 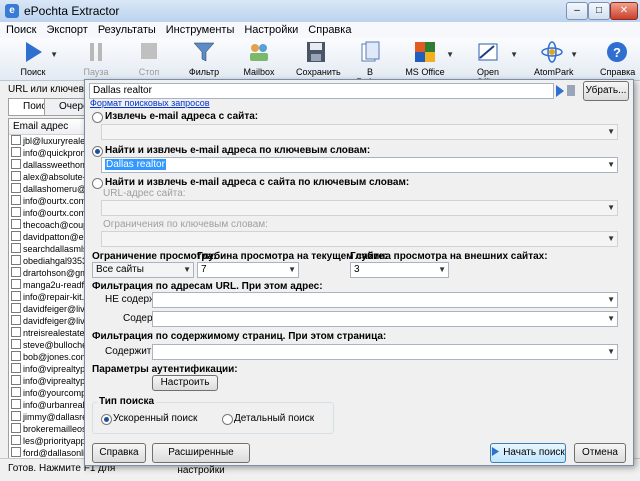 I want to click on list-item: davidfeiger@live.frre, so click(x=49, y=309).